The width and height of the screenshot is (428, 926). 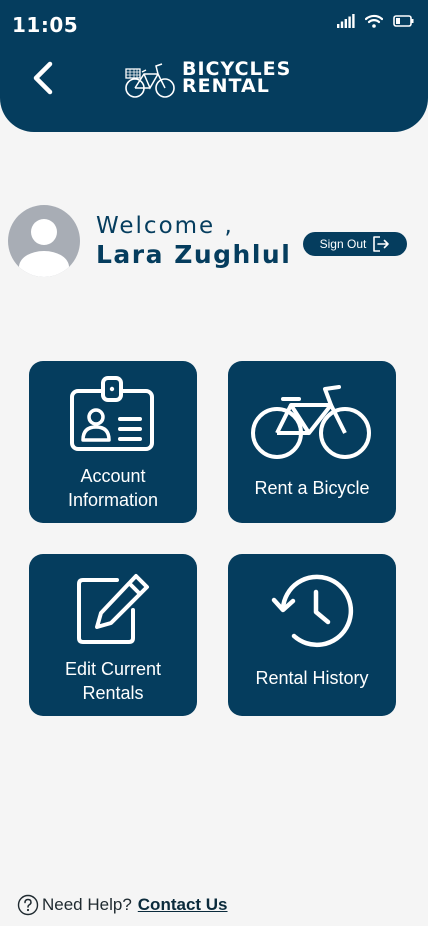 I want to click on brand-name: BICYCLES RENTAL, so click(x=236, y=78).